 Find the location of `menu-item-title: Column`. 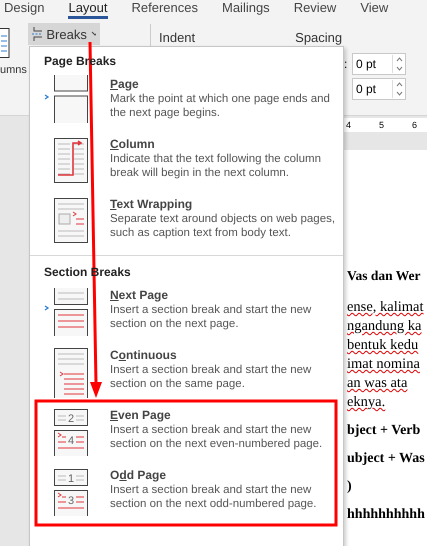

menu-item-title: Column is located at coordinates (133, 144).